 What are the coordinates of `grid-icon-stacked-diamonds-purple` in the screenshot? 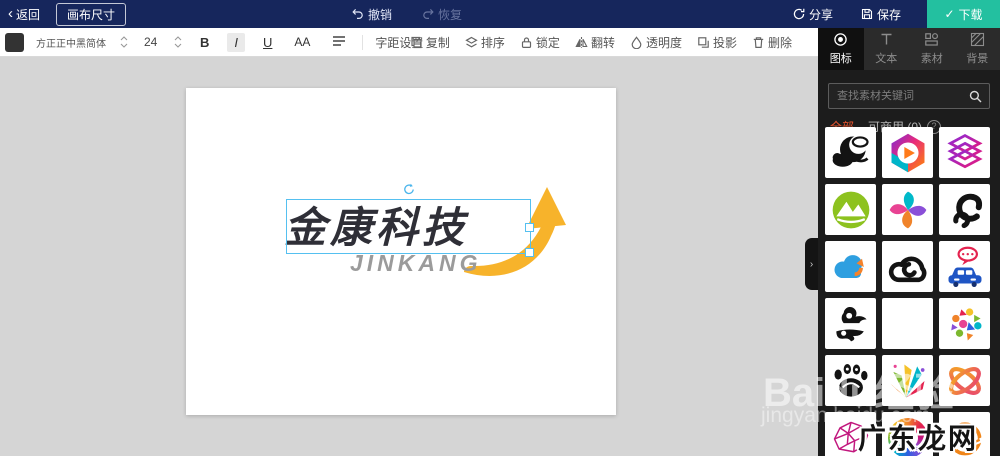 It's located at (964, 152).